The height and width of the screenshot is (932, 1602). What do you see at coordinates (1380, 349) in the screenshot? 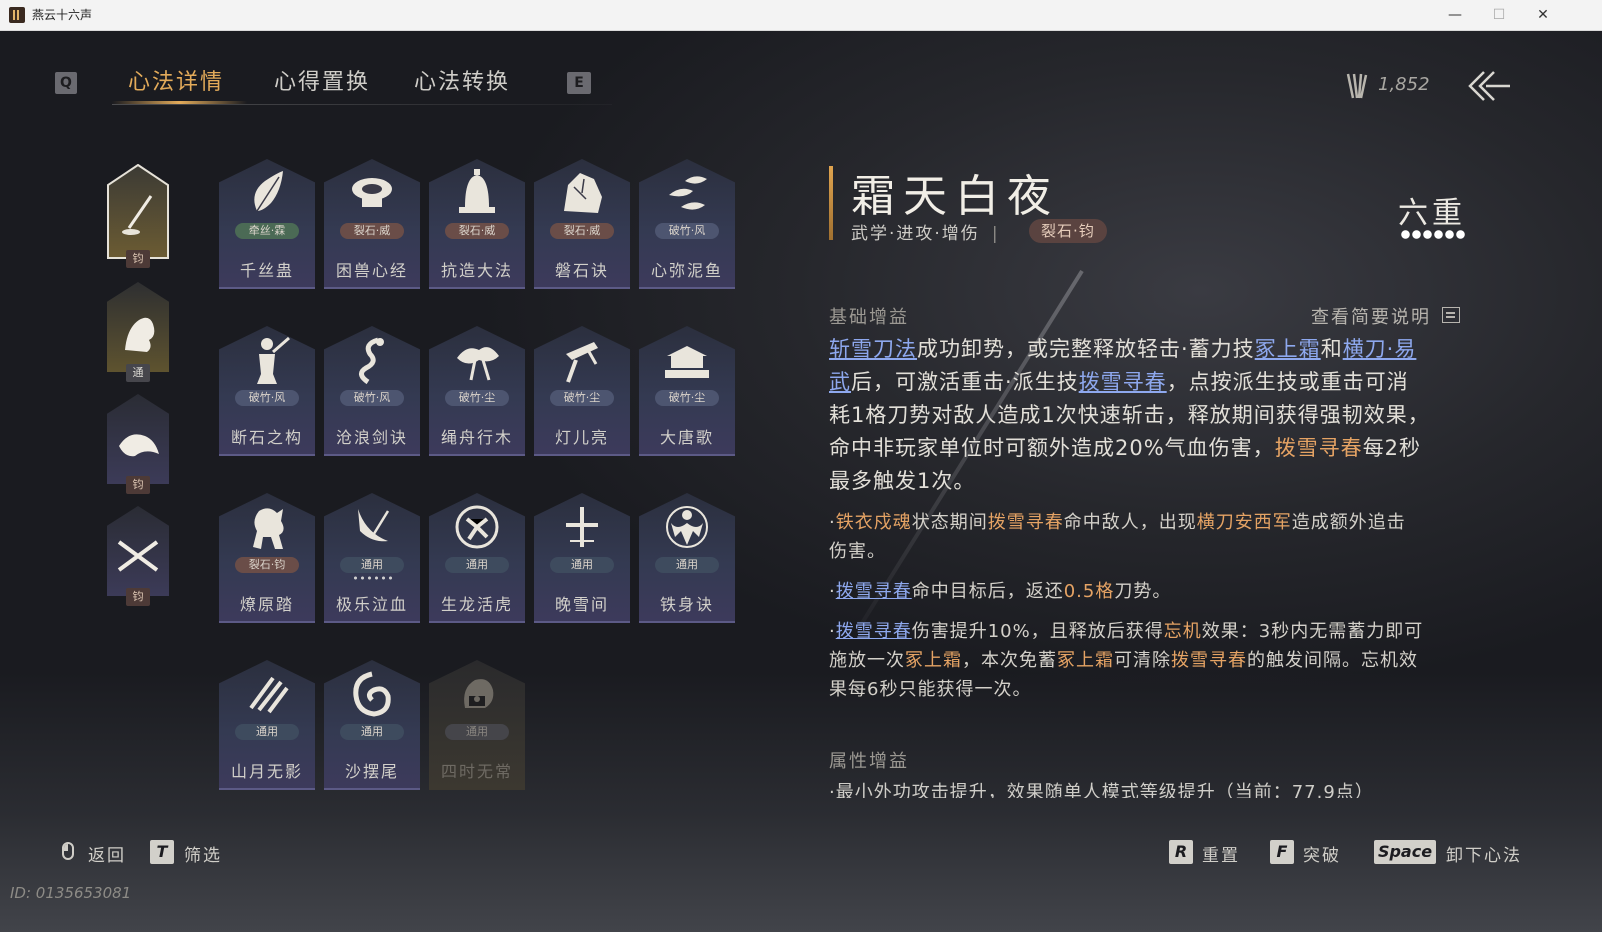
I see `skill-link: 横刀·易` at bounding box center [1380, 349].